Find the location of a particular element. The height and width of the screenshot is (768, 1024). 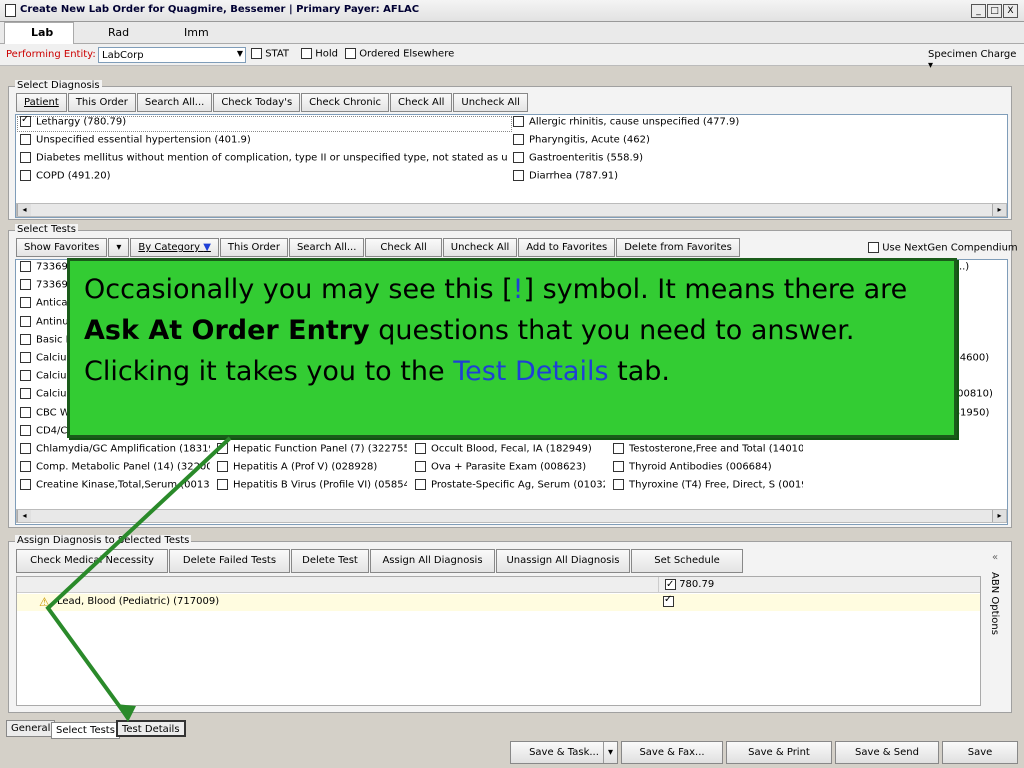

arrow-head is located at coordinates (126, 713).